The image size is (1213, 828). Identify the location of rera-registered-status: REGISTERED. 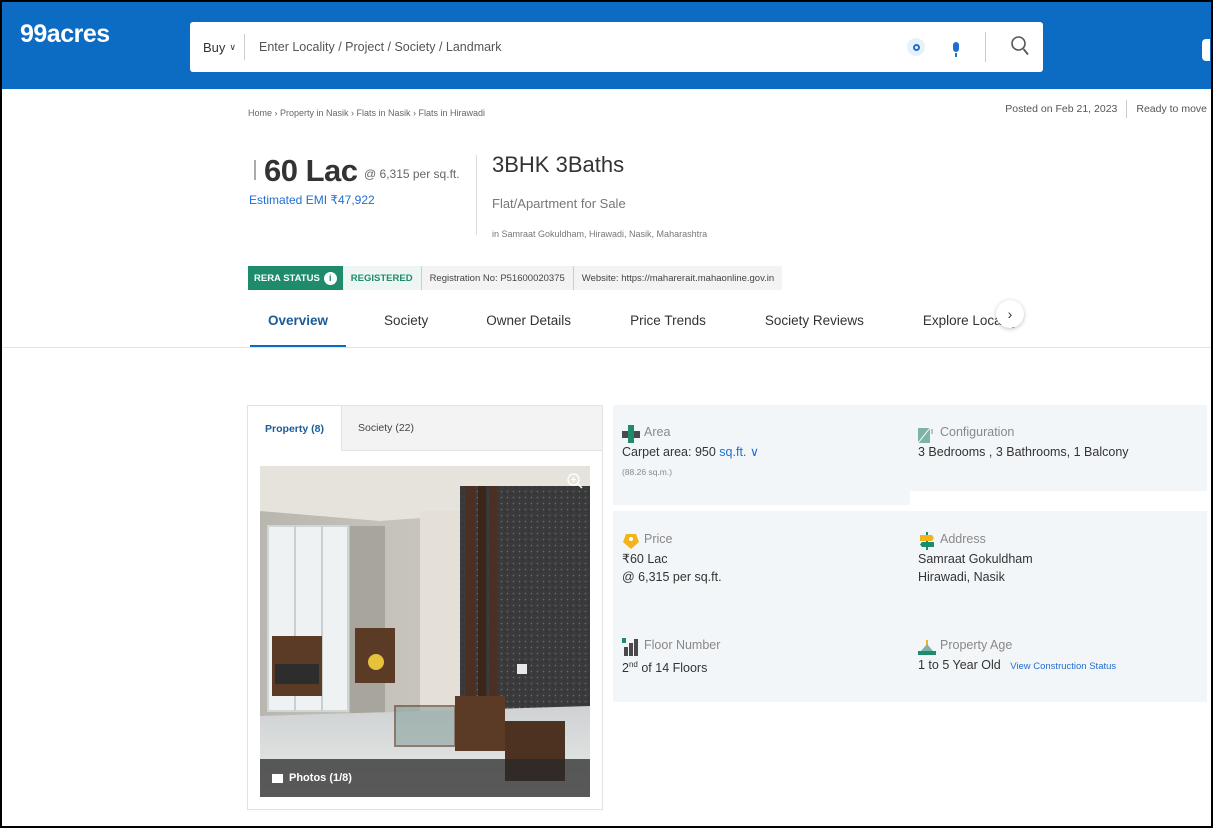
(381, 278).